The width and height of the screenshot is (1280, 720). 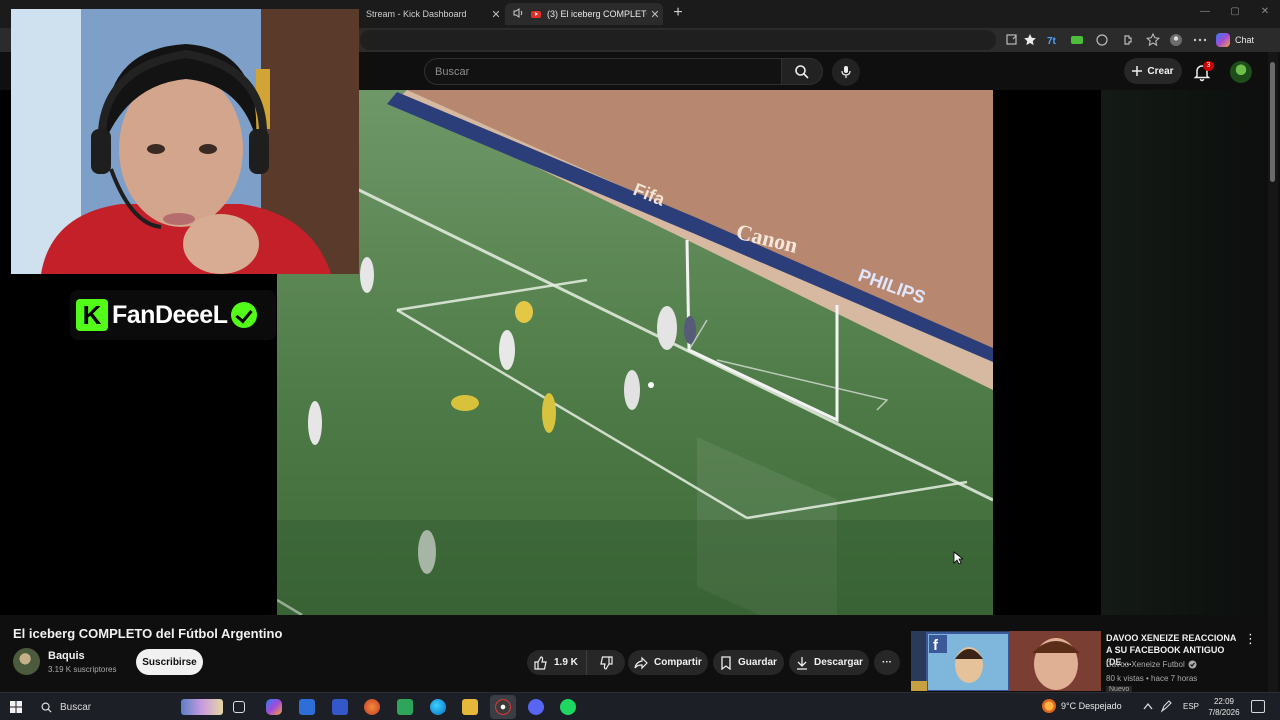 I want to click on scrollbar-thumb, so click(x=1272, y=122).